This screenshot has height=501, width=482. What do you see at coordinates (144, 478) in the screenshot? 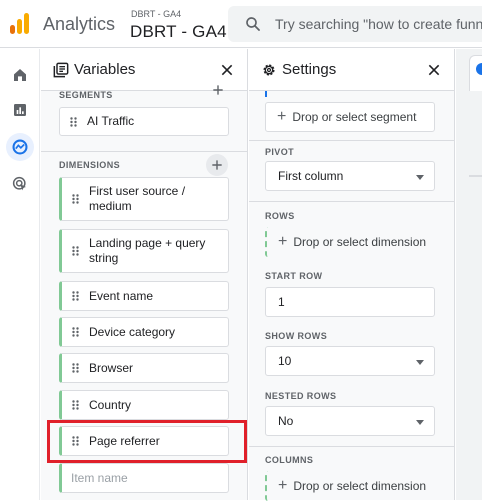
I see `item-name-input: Item name` at bounding box center [144, 478].